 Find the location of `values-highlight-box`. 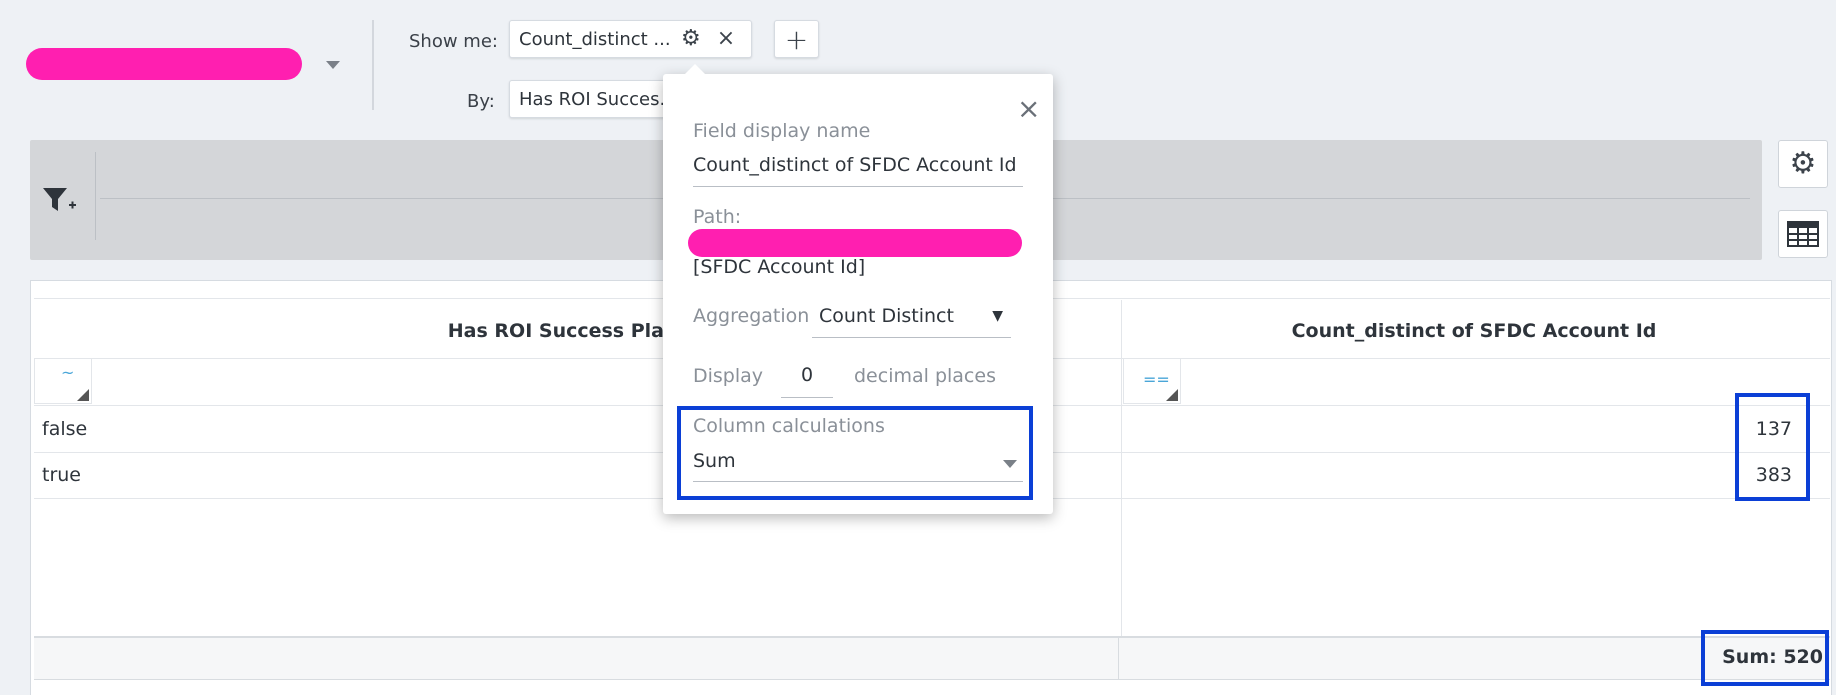

values-highlight-box is located at coordinates (1772, 447).